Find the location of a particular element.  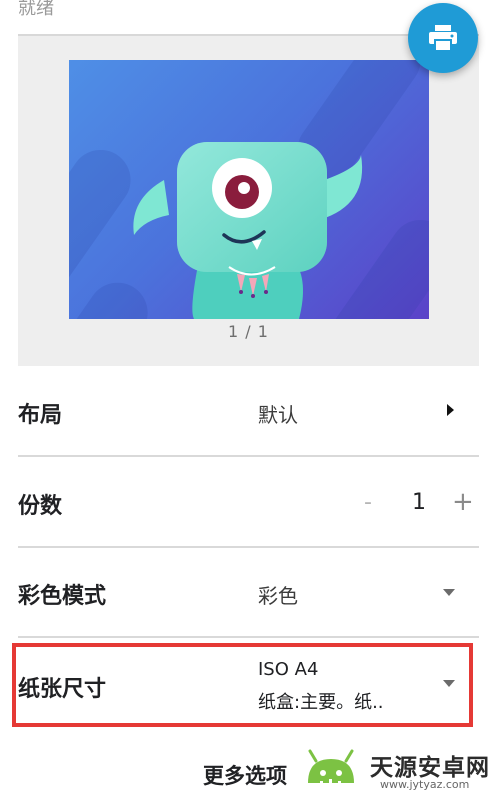

print-icon is located at coordinates (443, 38).